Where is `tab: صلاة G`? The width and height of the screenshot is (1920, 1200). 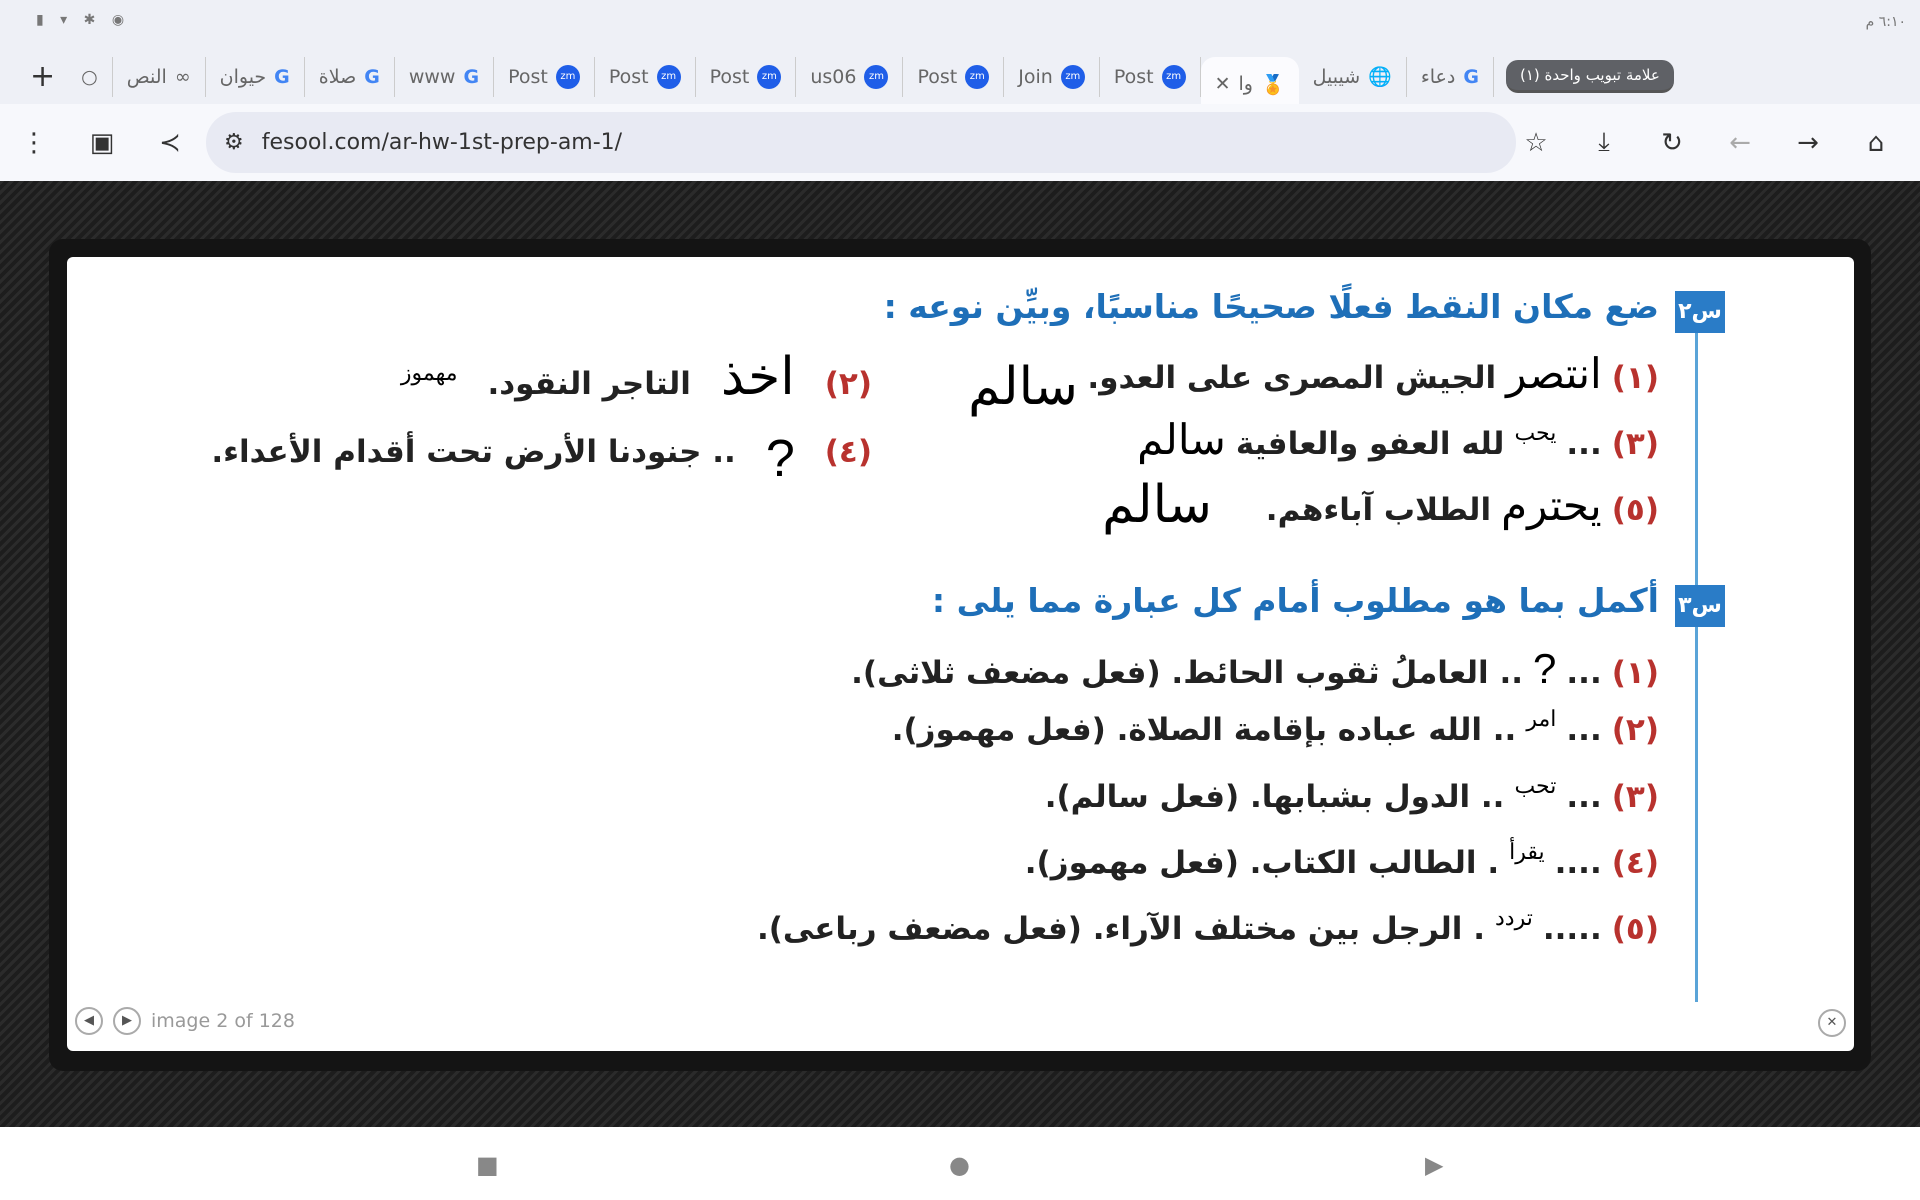
tab: صلاة G is located at coordinates (350, 76).